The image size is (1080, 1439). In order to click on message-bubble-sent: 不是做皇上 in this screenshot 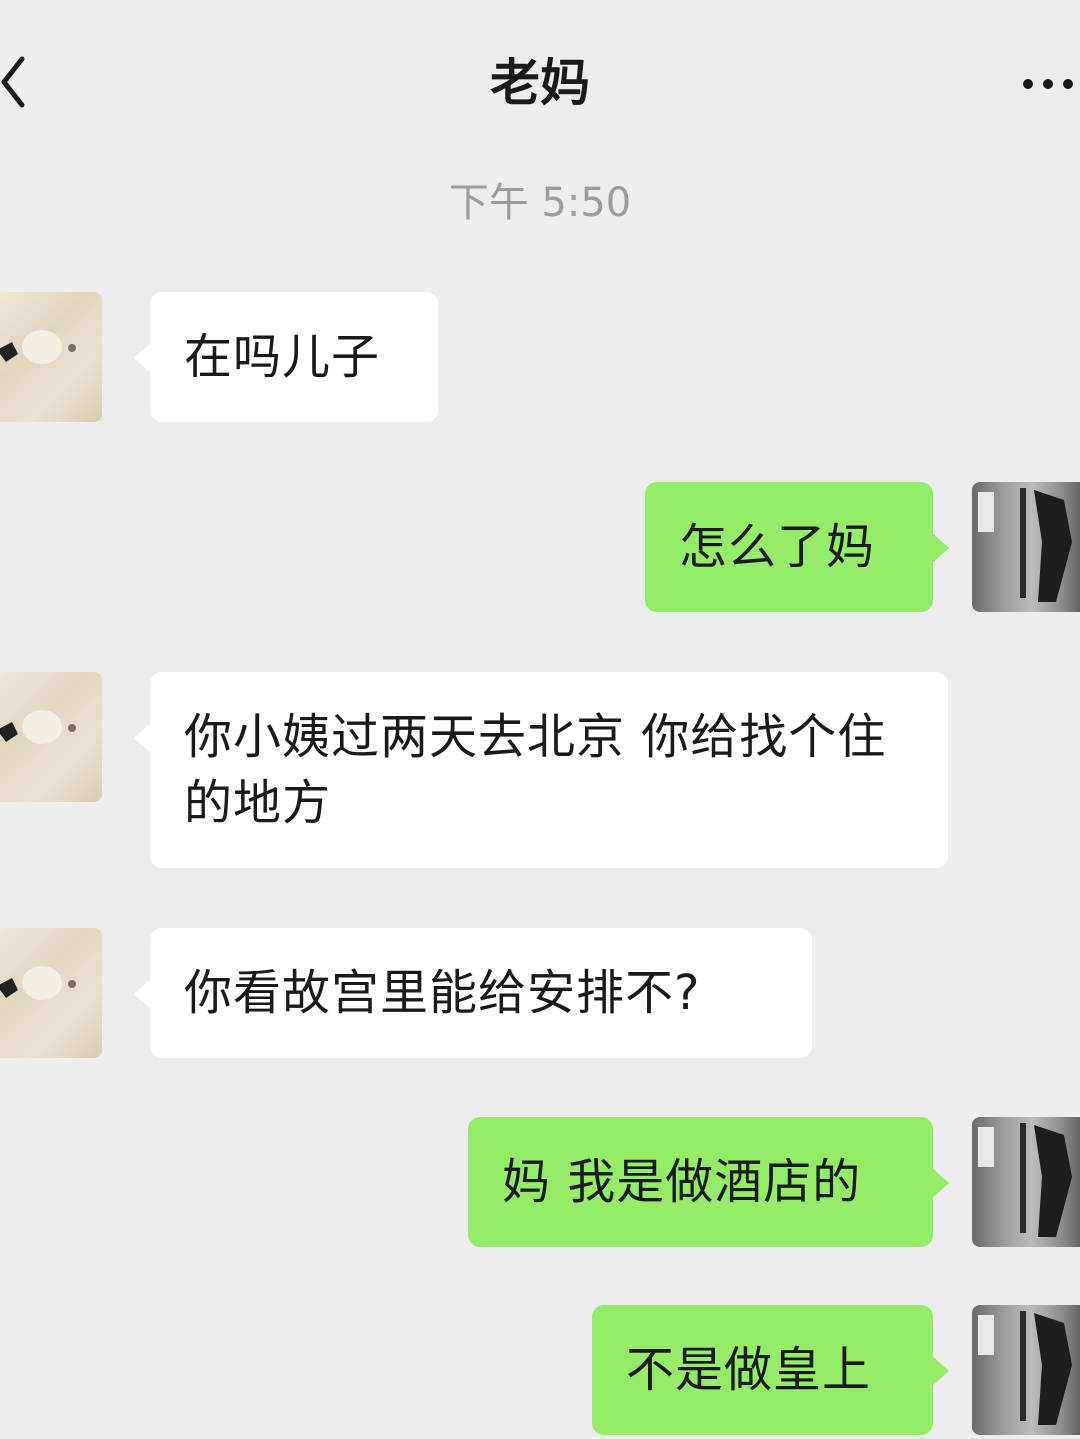, I will do `click(770, 1370)`.